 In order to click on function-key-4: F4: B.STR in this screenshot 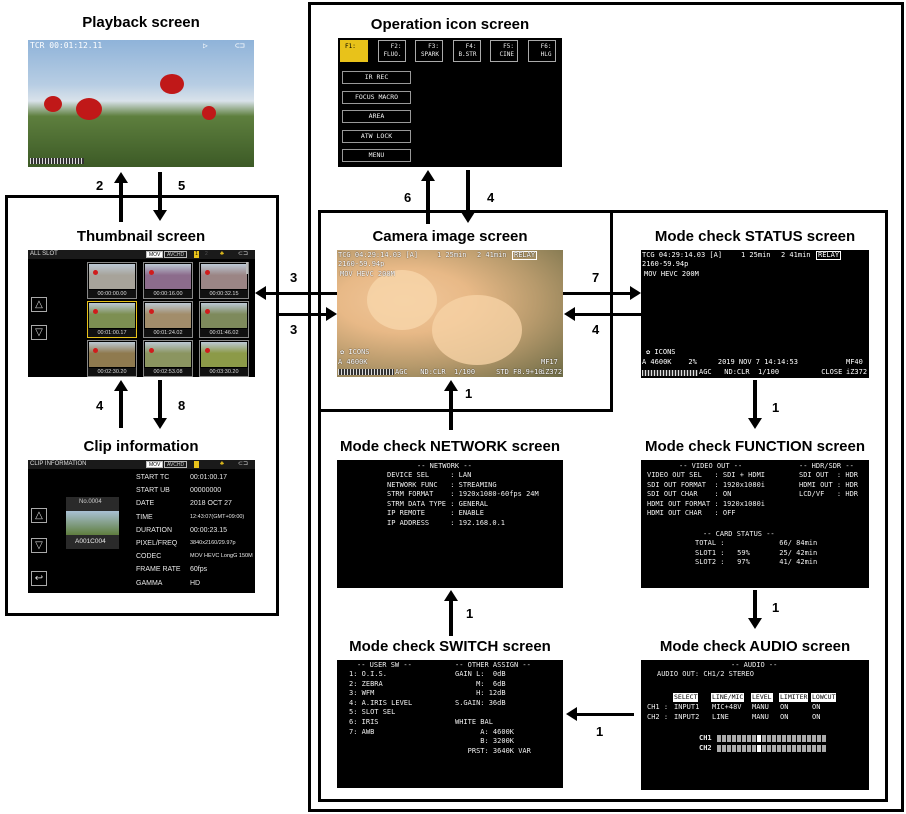, I will do `click(466, 51)`.